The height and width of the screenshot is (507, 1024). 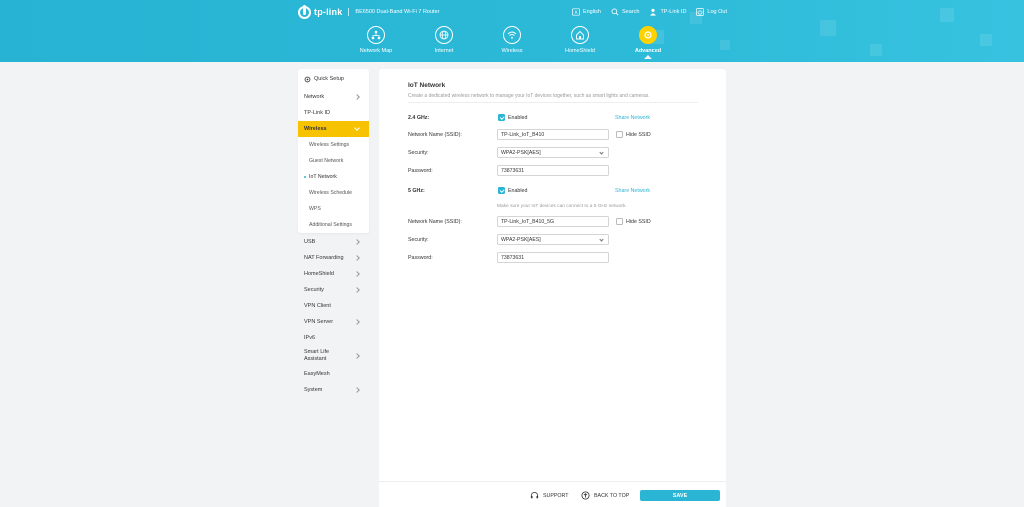 I want to click on sidebar-subitem-label: Additional Settings, so click(x=330, y=225).